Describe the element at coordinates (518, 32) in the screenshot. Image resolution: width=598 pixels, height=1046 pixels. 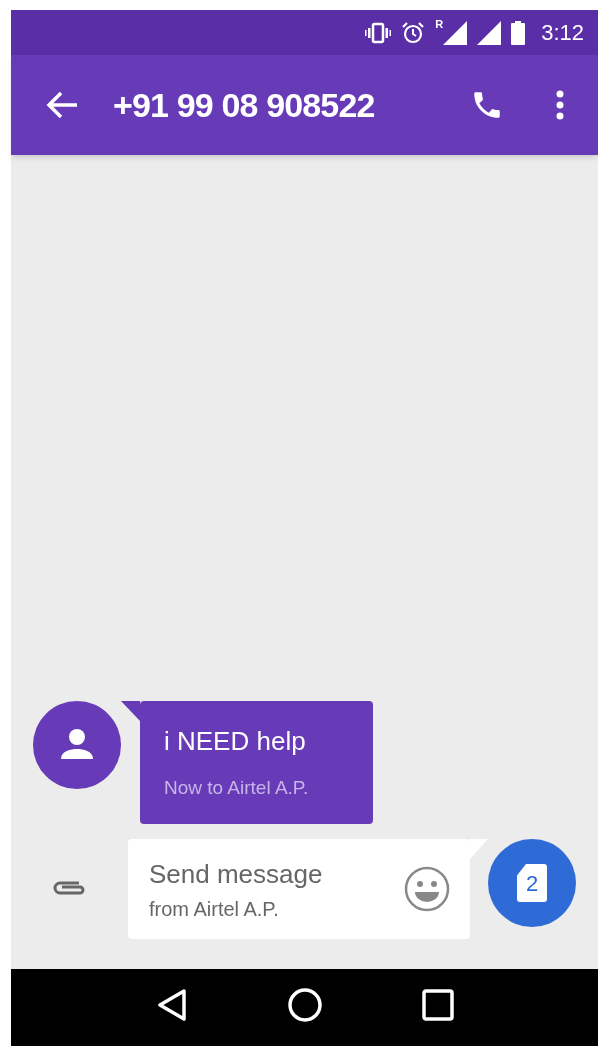
I see `battery-icon` at that location.